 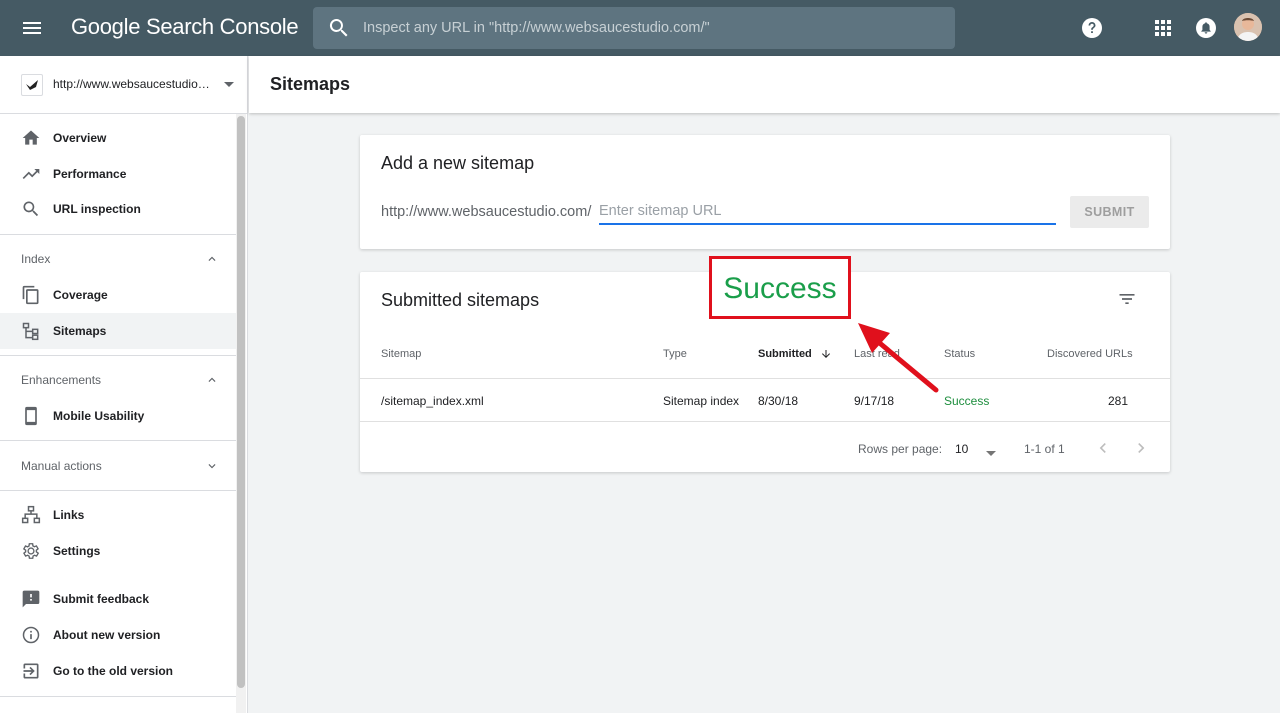 What do you see at coordinates (1044, 449) in the screenshot?
I see `page-range: 1-1 of 1` at bounding box center [1044, 449].